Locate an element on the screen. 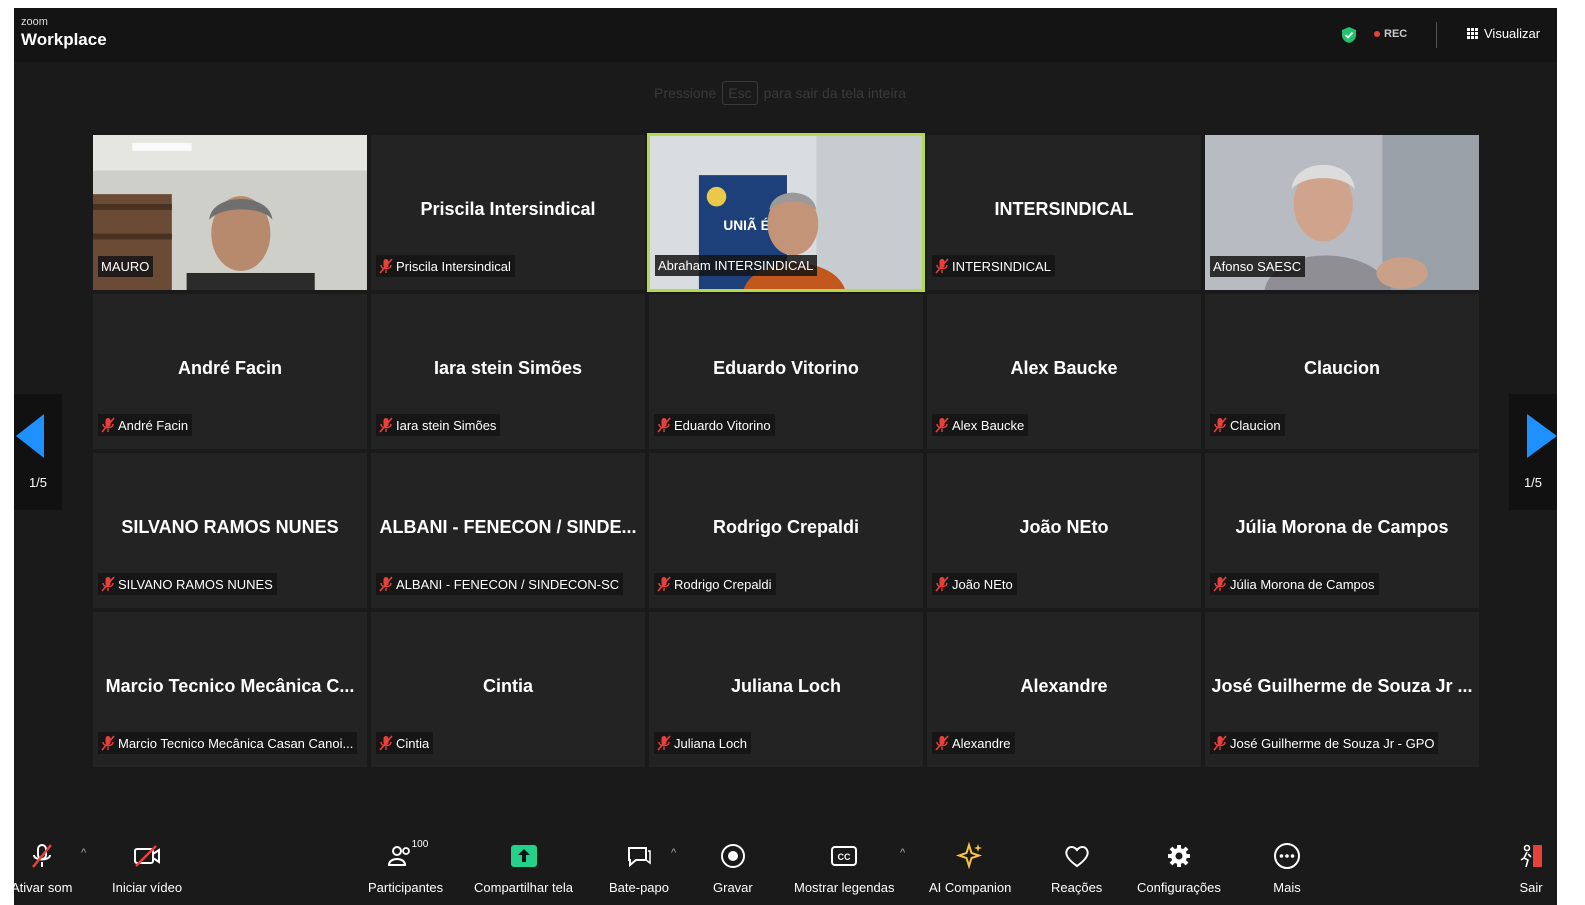 This screenshot has width=1585, height=905. fullscreen-hint: Pressione Esc para sair da tela inteira is located at coordinates (780, 93).